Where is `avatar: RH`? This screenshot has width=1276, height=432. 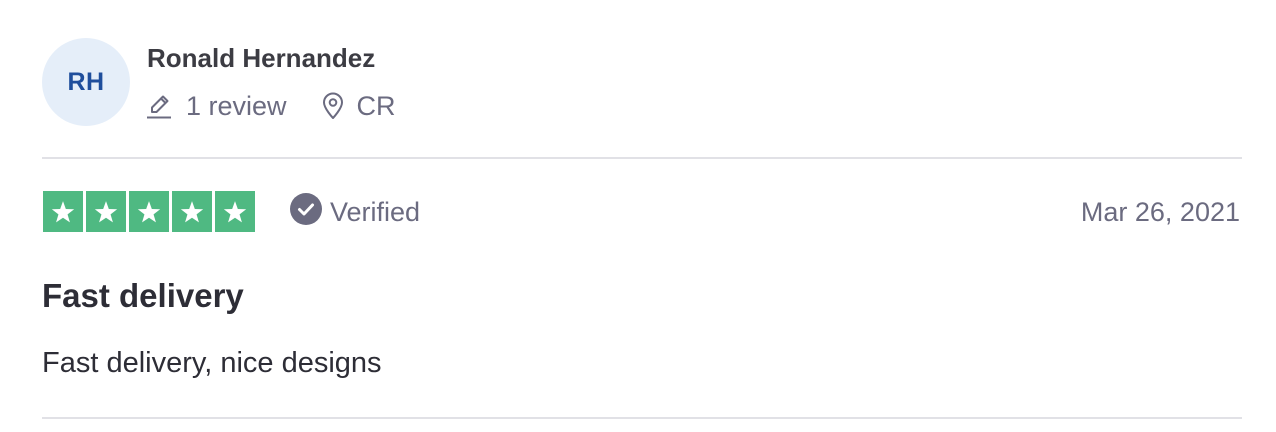 avatar: RH is located at coordinates (86, 82).